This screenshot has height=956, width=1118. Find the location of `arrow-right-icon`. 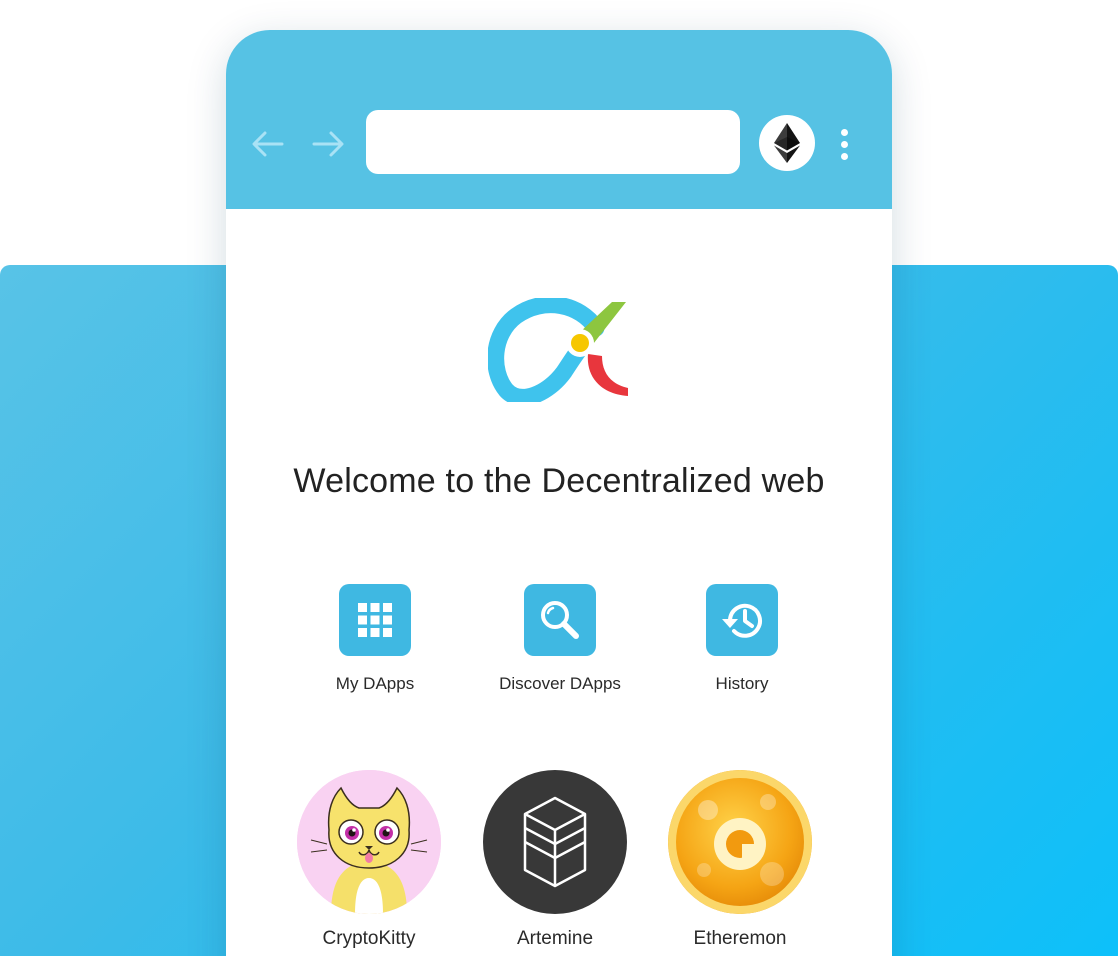

arrow-right-icon is located at coordinates (328, 144).